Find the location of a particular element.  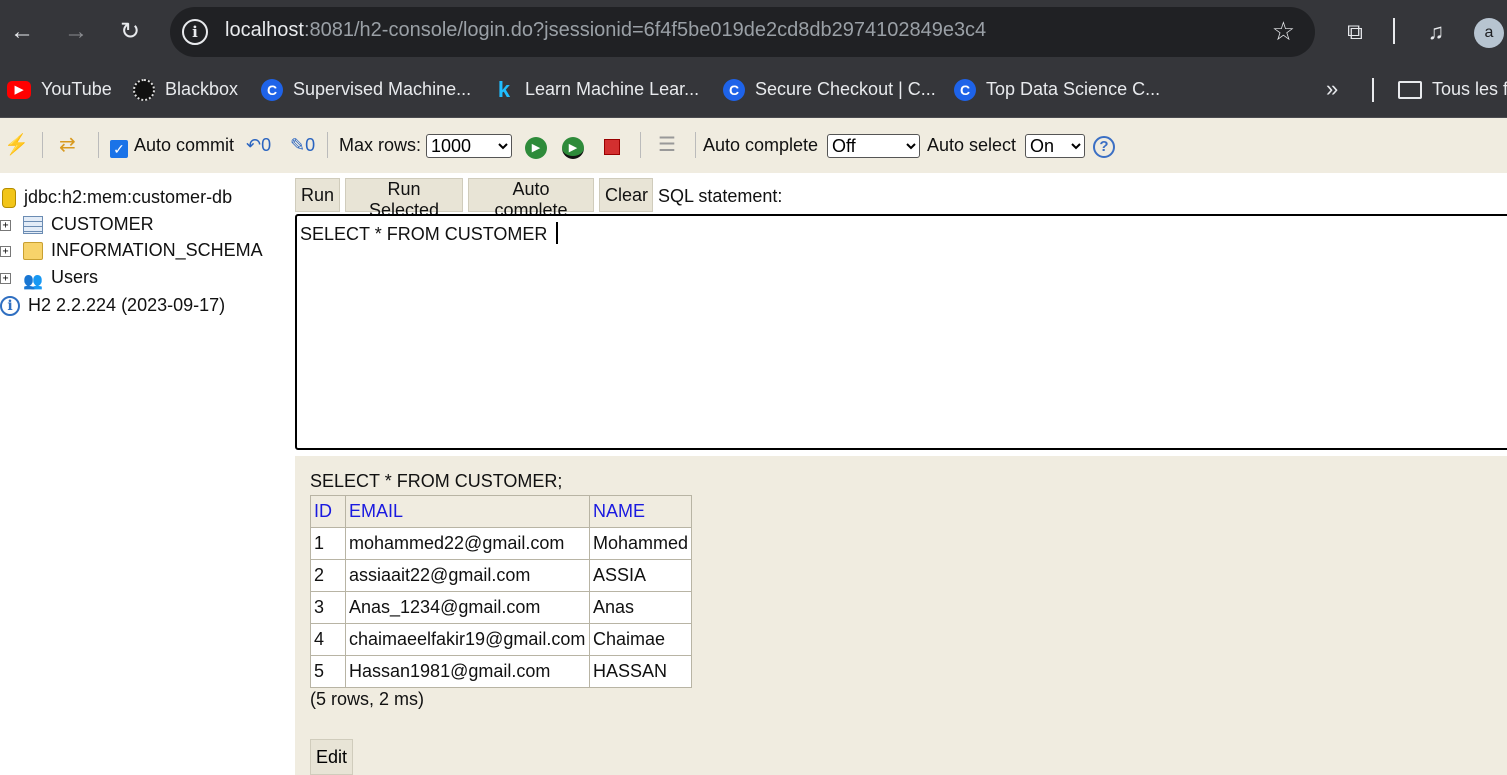

cell-name: Mohammed is located at coordinates (640, 543).